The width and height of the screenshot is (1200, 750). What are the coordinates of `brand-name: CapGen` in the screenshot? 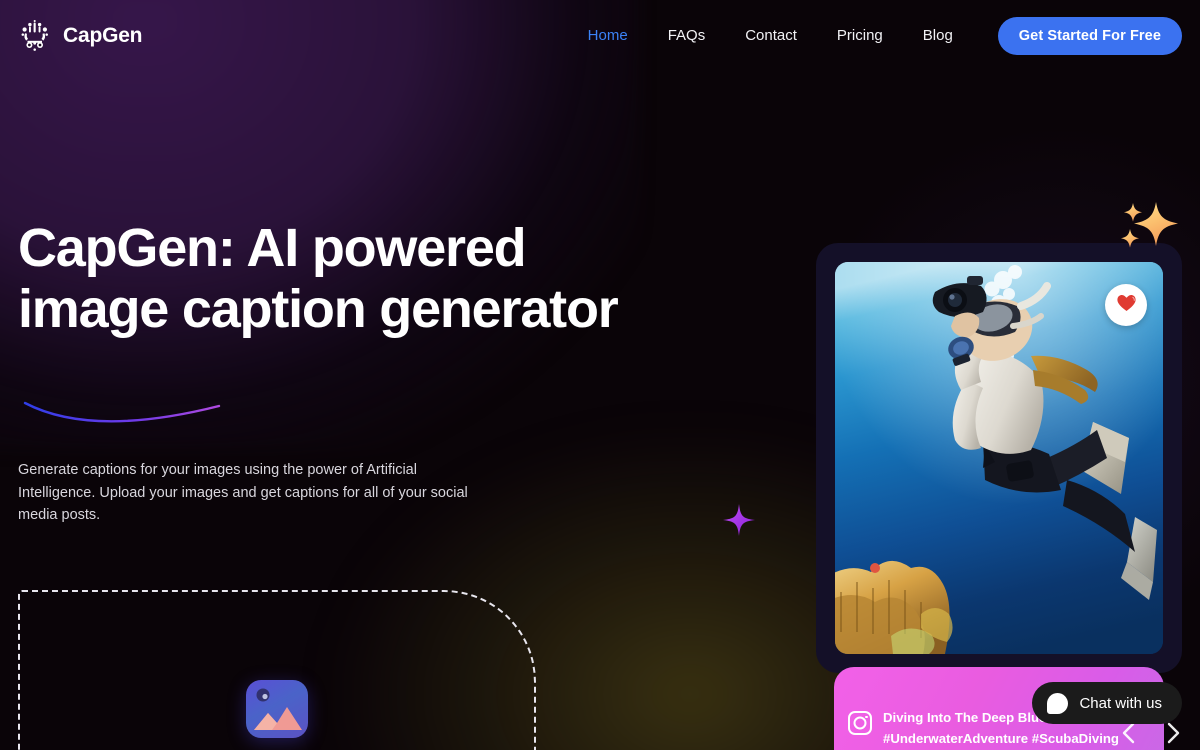 It's located at (103, 35).